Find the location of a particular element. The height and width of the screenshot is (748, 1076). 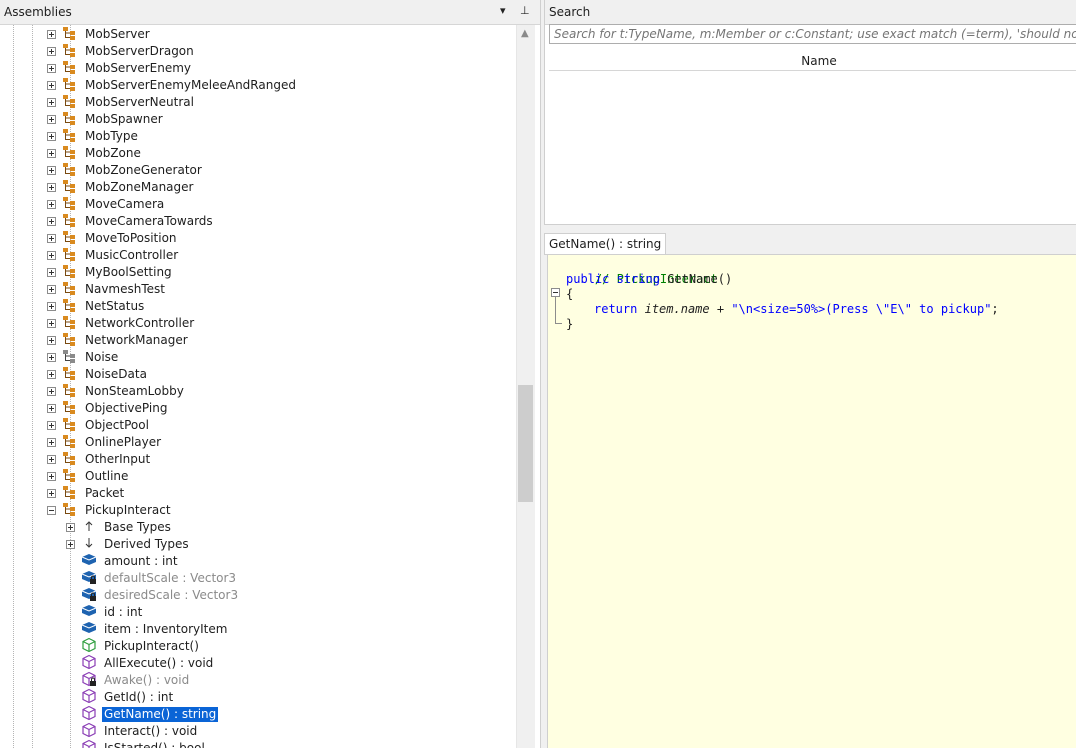

tree-member-item: item : InventoryItem is located at coordinates (147, 629).